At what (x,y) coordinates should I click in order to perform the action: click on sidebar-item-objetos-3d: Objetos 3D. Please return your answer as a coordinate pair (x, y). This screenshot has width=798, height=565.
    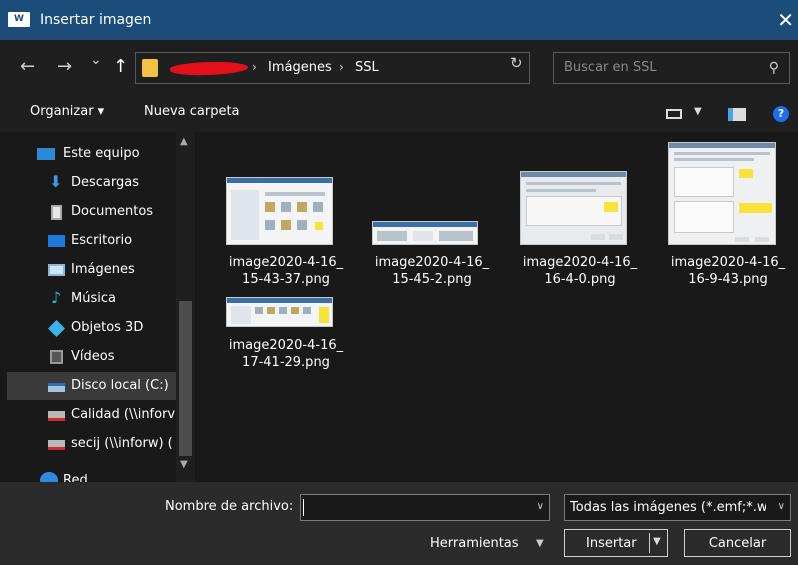
    Looking at the image, I should click on (99, 328).